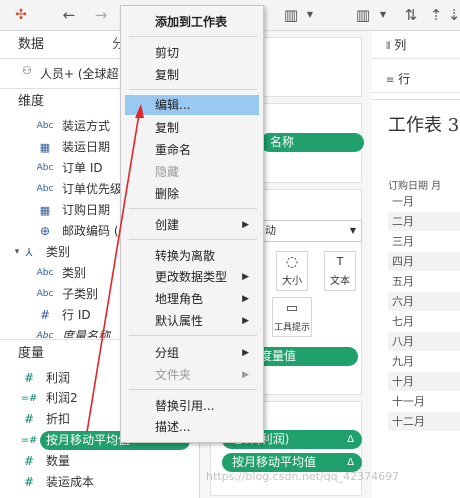  I want to click on arrow-head, so click(139, 111).